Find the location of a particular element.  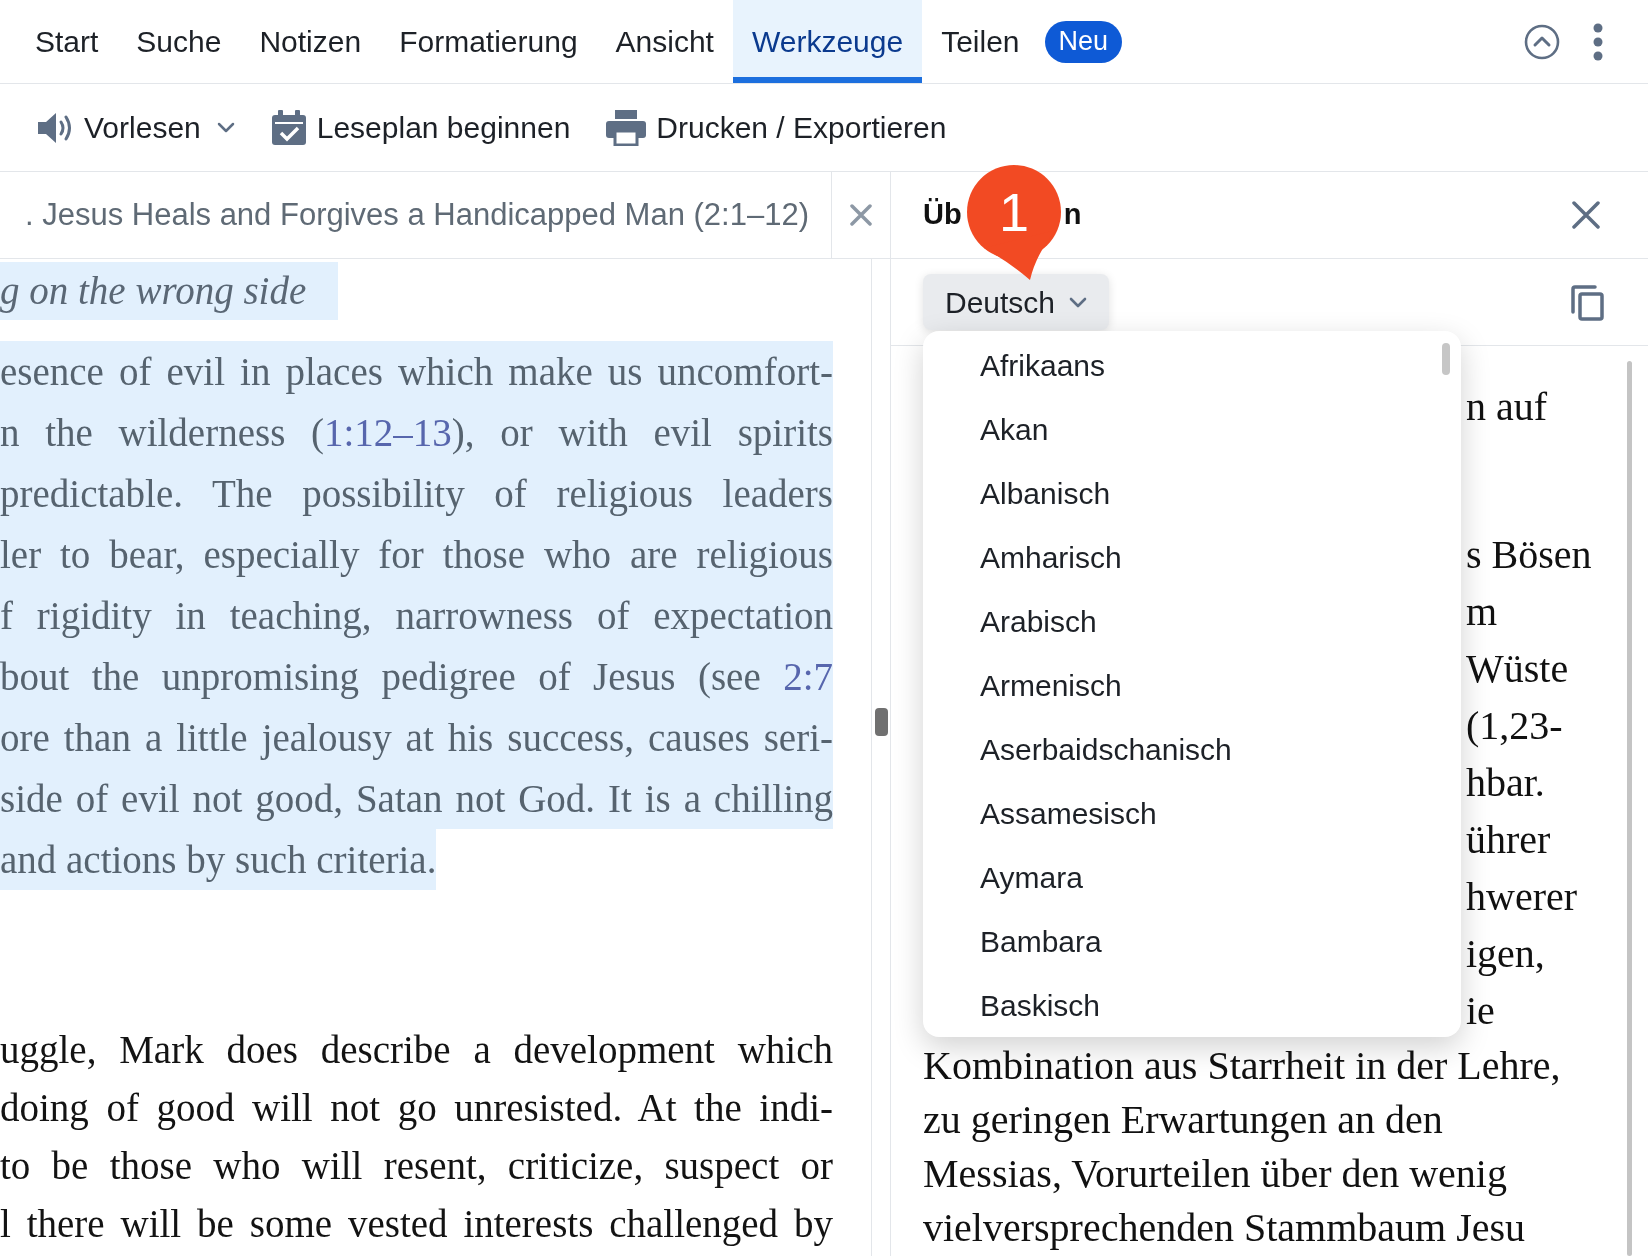

ribbon-tab: Werkzeuge is located at coordinates (827, 41).